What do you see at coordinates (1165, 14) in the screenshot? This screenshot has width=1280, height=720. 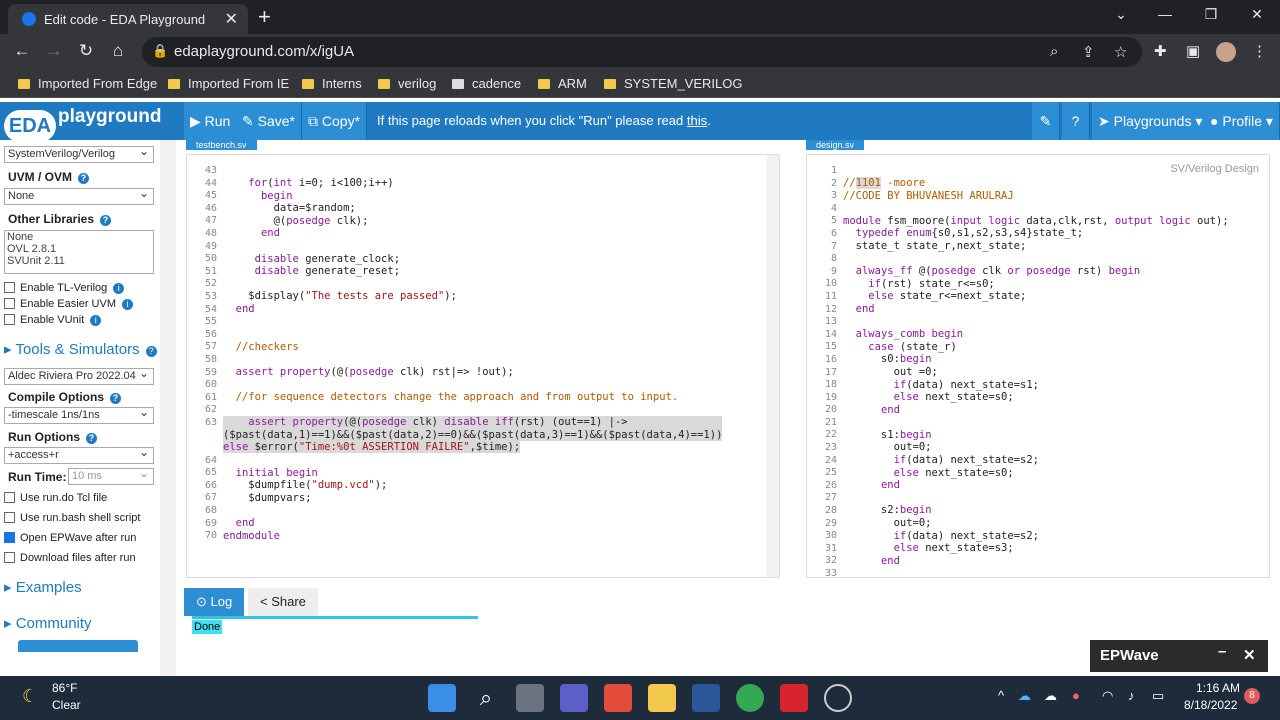 I see `minimize-button: —` at bounding box center [1165, 14].